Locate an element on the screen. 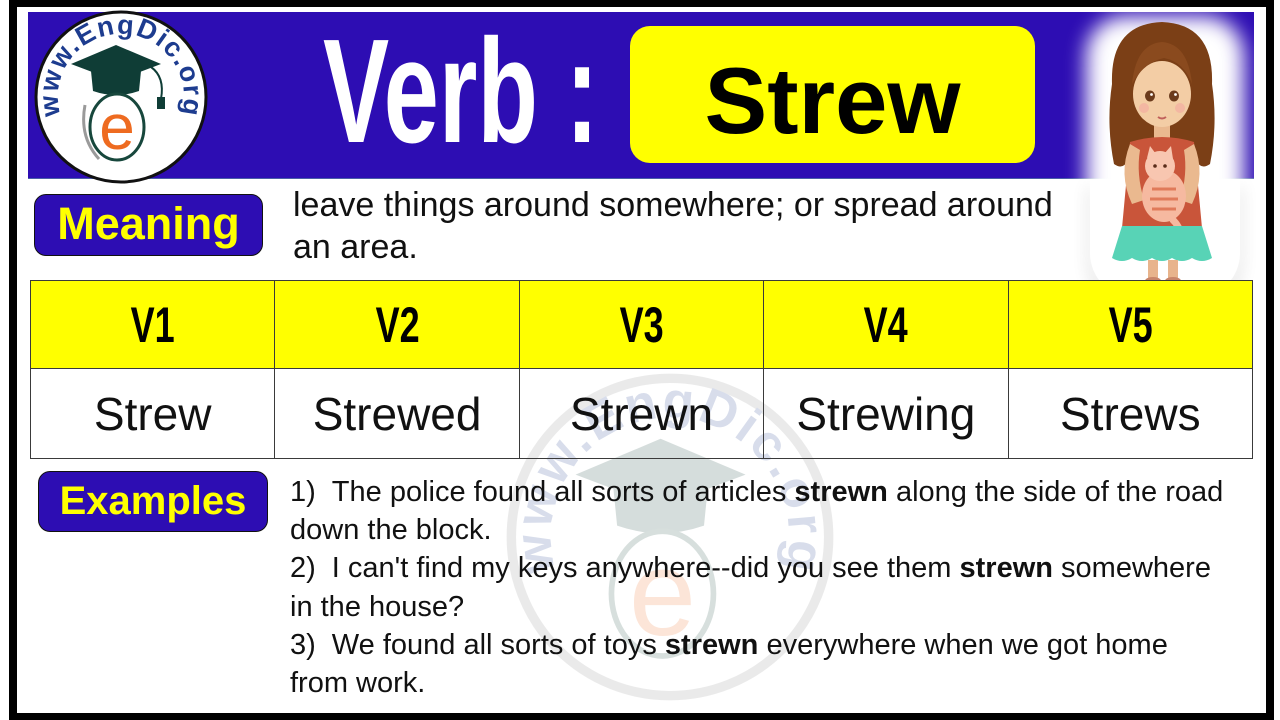  example-text: We found all sorts of toys is located at coordinates (498, 644).